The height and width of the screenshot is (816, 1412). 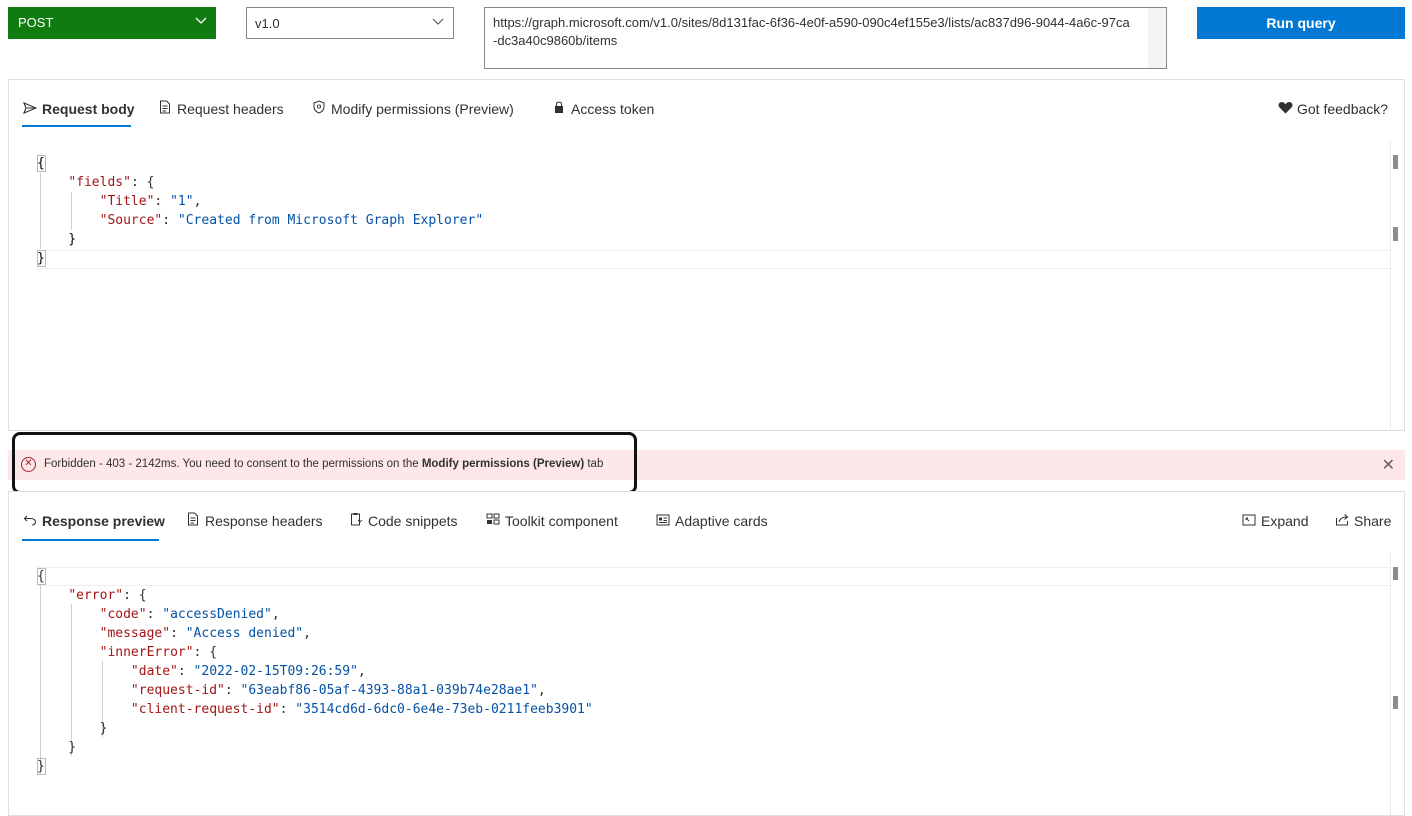 What do you see at coordinates (559, 110) in the screenshot?
I see `lock-icon` at bounding box center [559, 110].